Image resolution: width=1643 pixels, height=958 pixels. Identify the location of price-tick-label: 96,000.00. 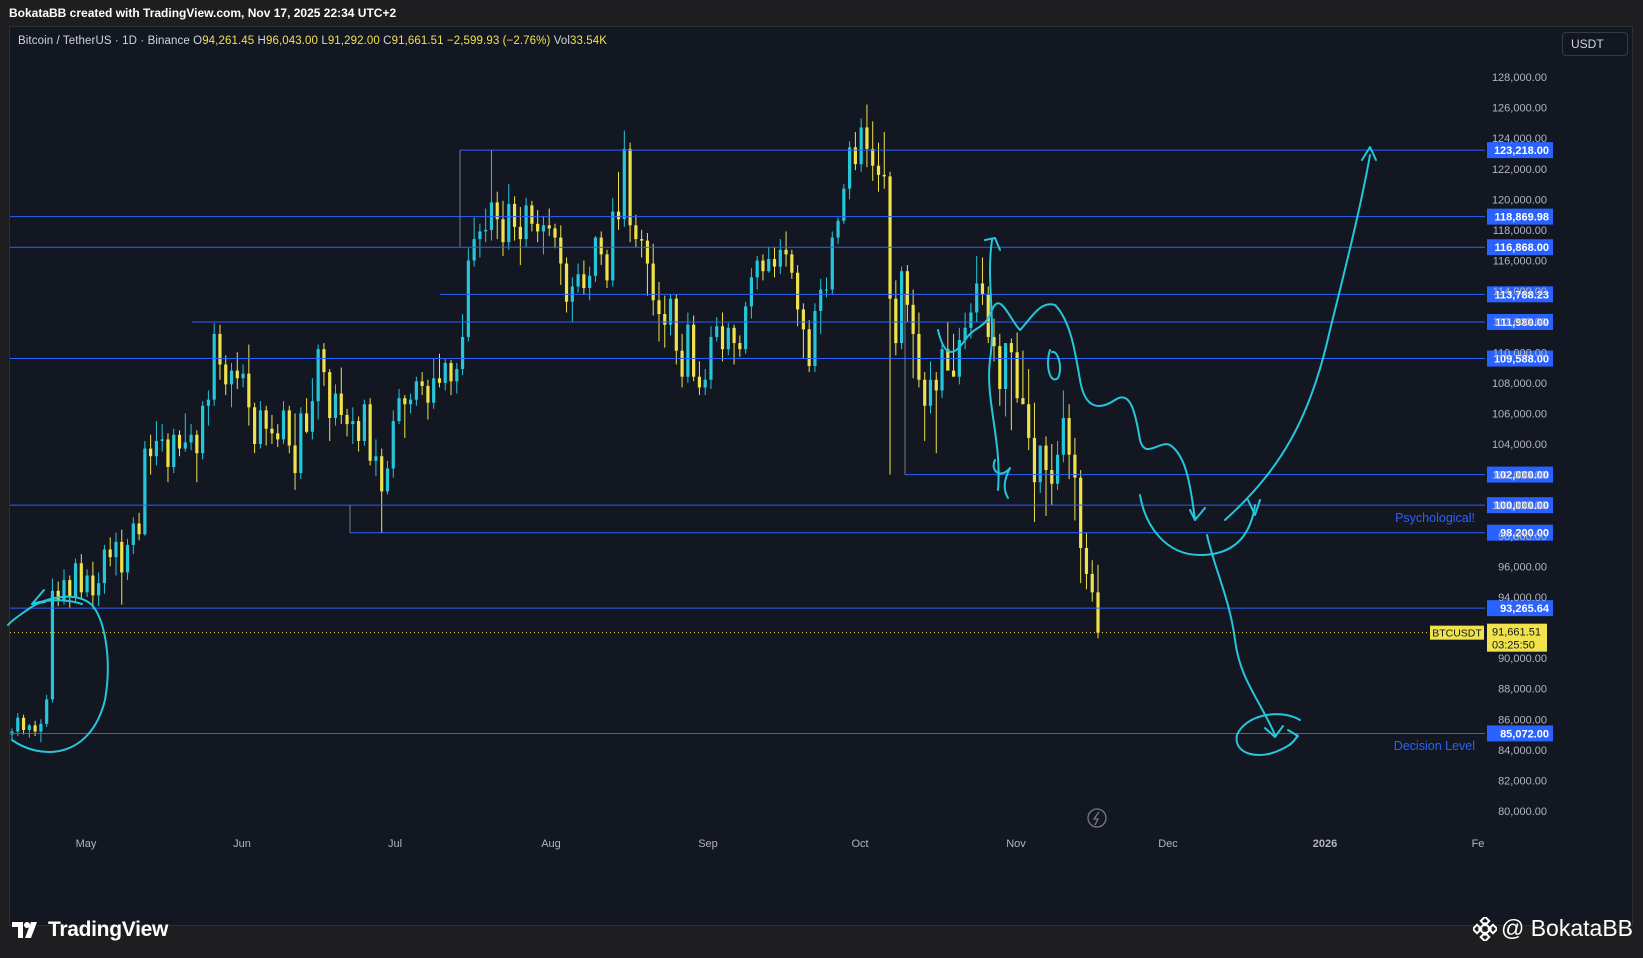
(1522, 567).